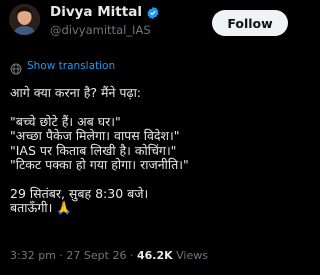  I want to click on tweet-meta: 3:32 pm · 27 Sept 26 · 46.2K Views, so click(109, 255).